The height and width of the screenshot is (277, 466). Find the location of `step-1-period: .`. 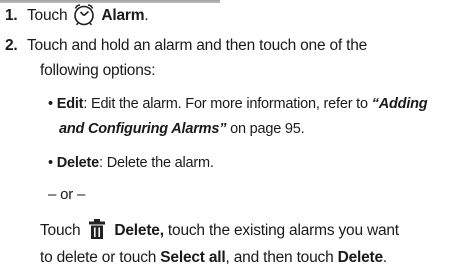

step-1-period: . is located at coordinates (146, 15).